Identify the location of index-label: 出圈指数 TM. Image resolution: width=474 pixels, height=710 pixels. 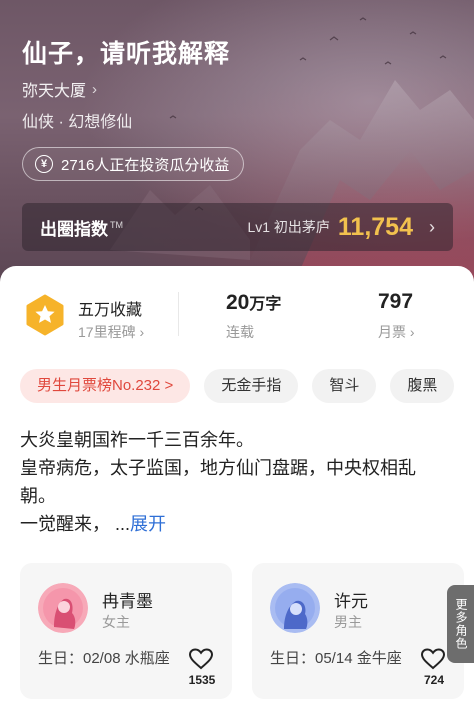
(81, 229).